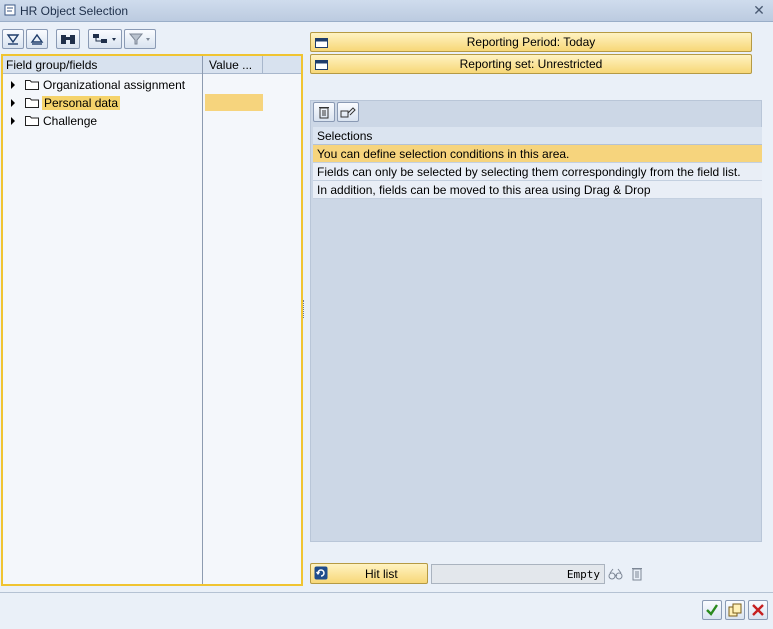 Image resolution: width=773 pixels, height=629 pixels. I want to click on tree-item-label: Personal data, so click(81, 103).